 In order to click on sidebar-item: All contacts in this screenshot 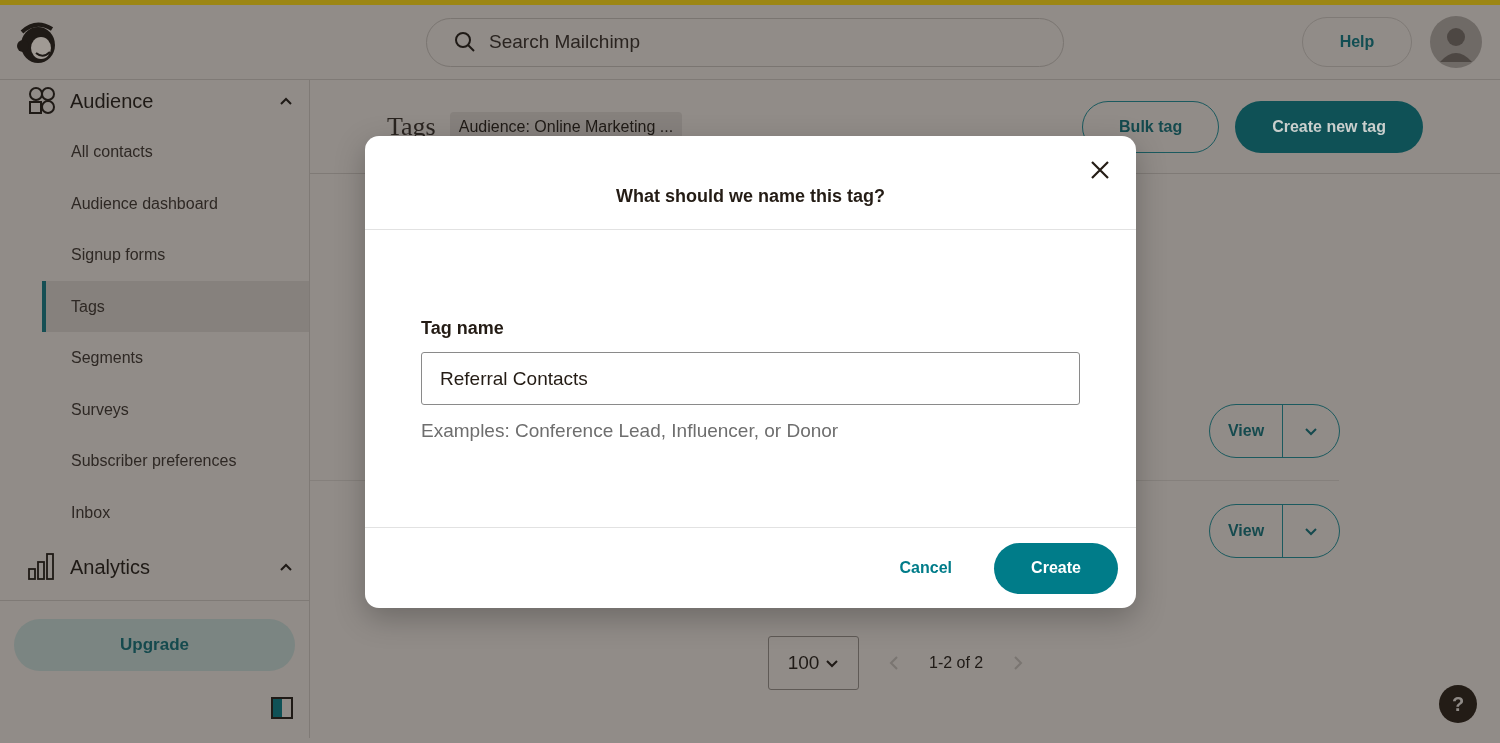, I will do `click(175, 152)`.